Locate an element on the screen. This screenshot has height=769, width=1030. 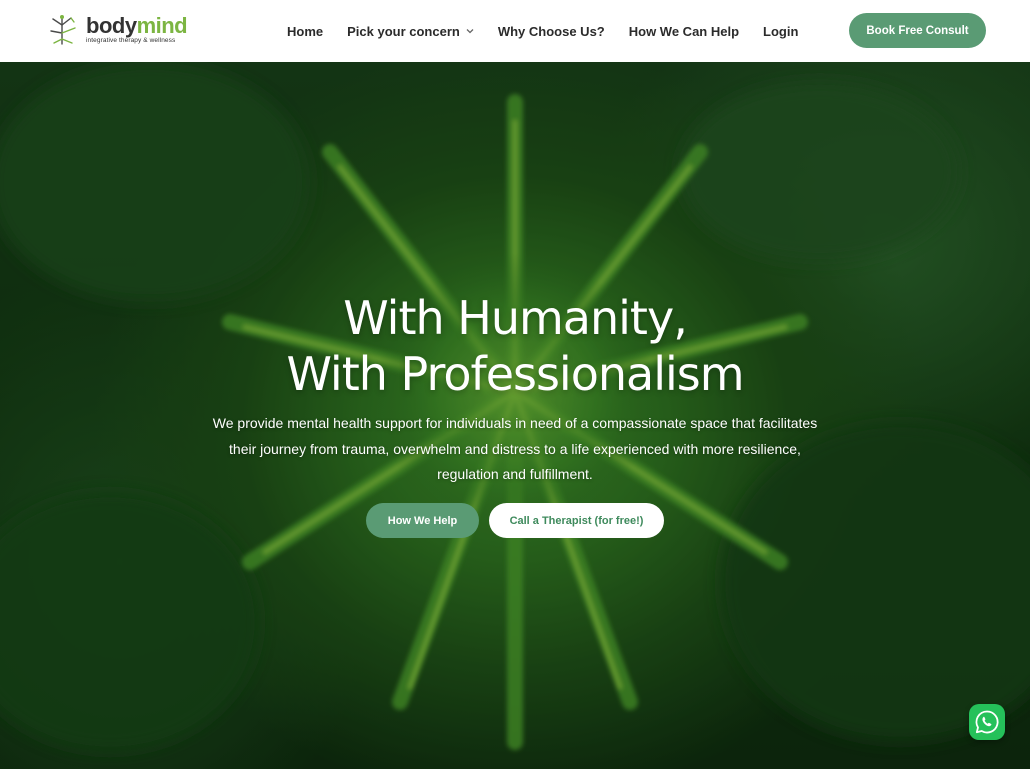
nav-item-pick-your-concern: Pick your concern is located at coordinates (410, 31).